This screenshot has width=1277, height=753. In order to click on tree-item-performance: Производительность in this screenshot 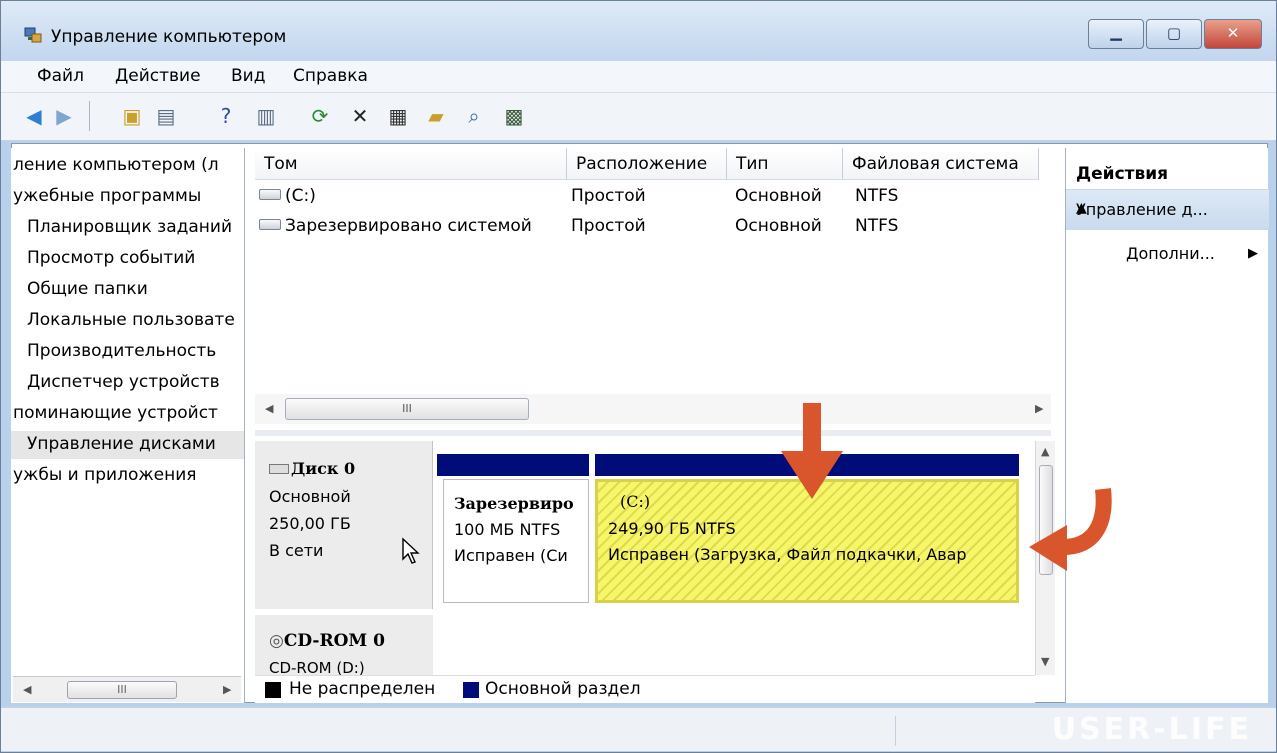, I will do `click(127, 352)`.